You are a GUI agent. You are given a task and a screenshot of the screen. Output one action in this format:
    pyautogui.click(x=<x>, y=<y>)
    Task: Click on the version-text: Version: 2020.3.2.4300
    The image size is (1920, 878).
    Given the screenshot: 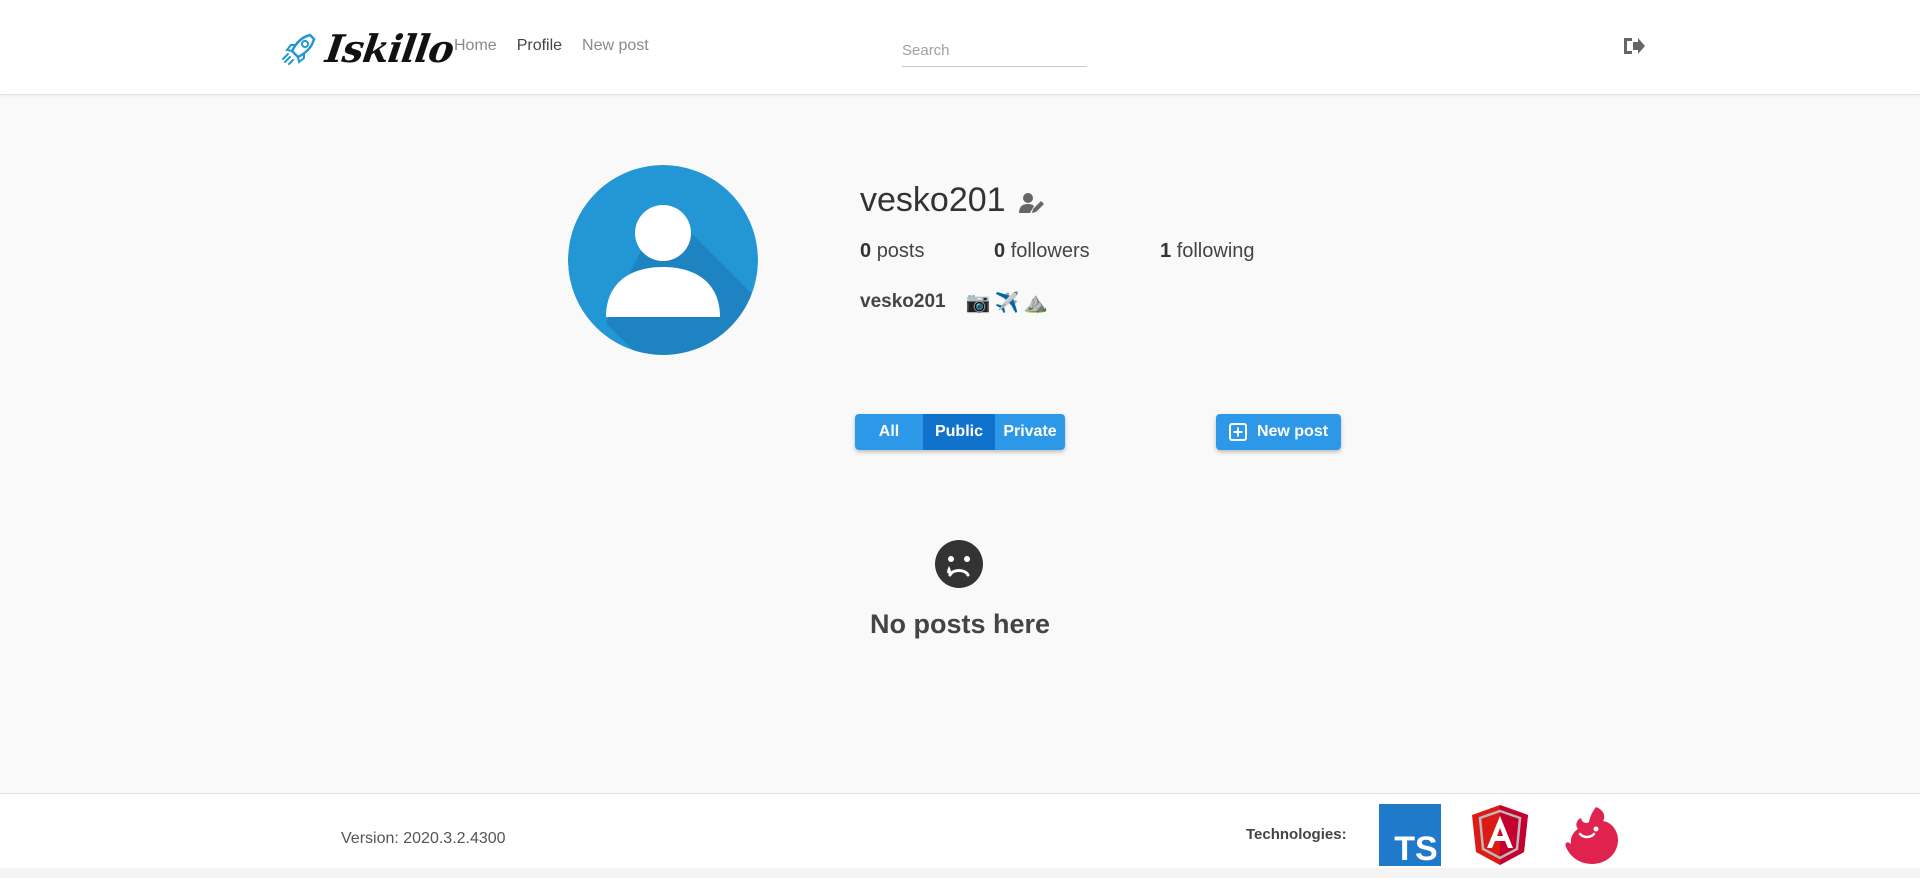 What is the action you would take?
    pyautogui.click(x=423, y=838)
    